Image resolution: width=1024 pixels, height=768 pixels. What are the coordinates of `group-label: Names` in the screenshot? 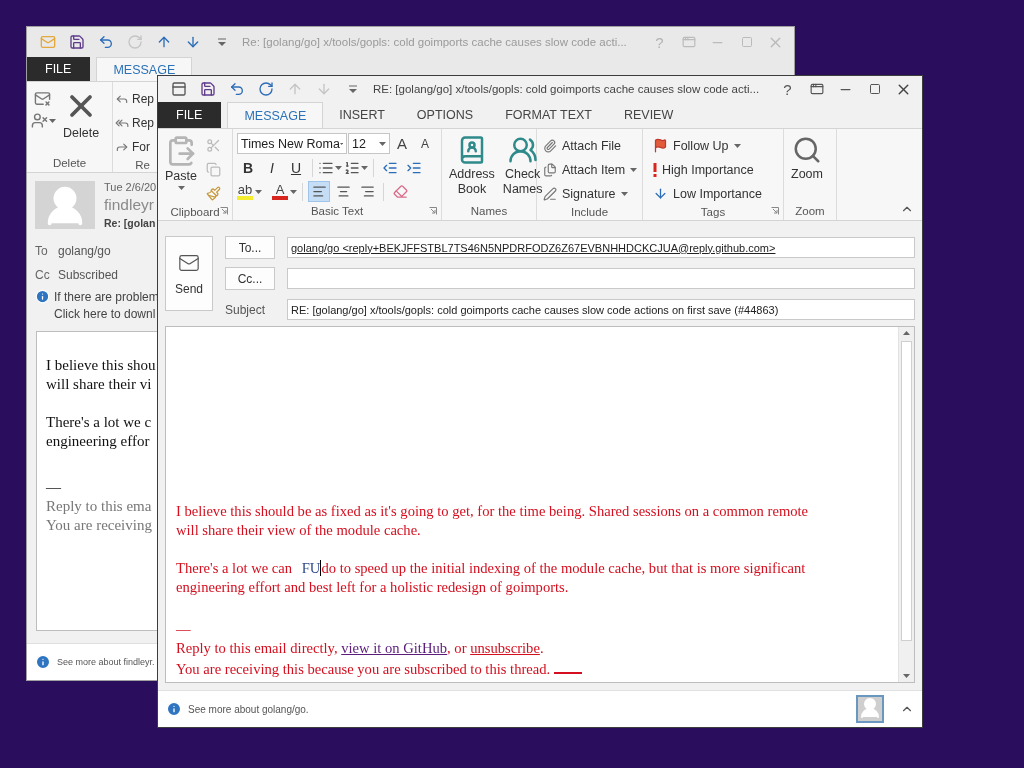 It's located at (489, 211).